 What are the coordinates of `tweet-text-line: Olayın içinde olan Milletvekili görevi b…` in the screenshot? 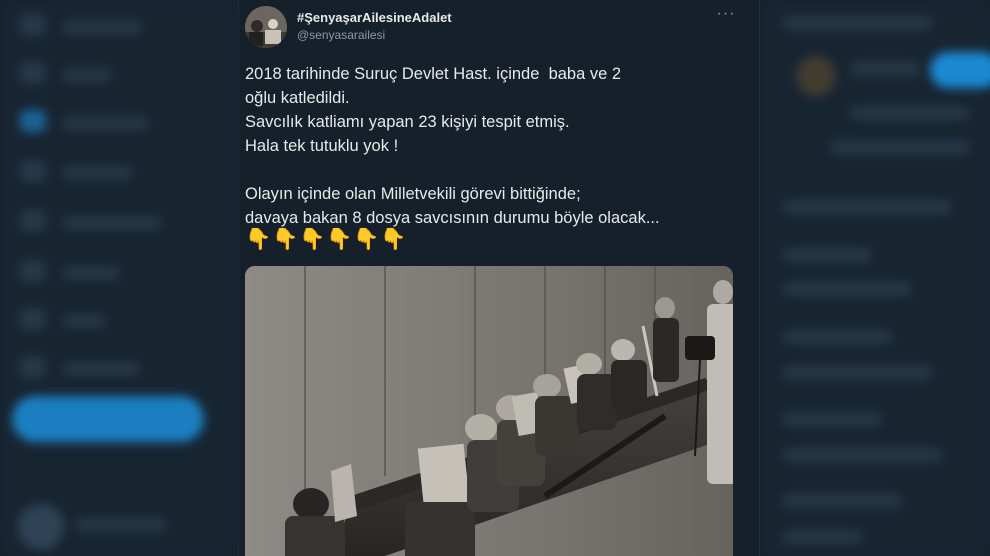 It's located at (413, 194).